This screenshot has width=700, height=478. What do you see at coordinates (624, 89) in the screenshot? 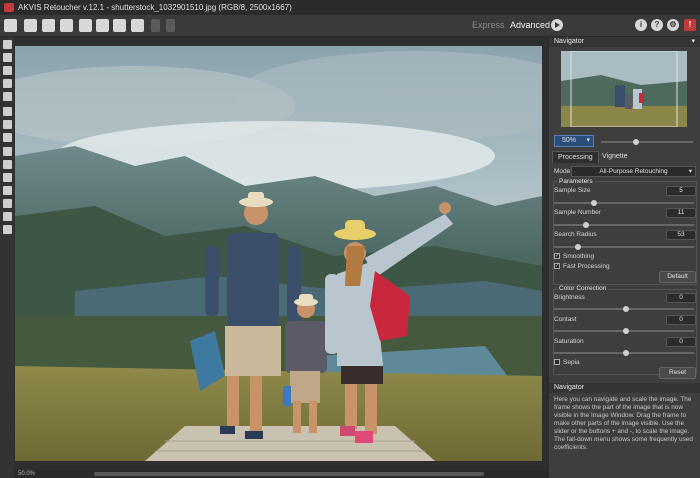
I see `navigator-thumbnail` at bounding box center [624, 89].